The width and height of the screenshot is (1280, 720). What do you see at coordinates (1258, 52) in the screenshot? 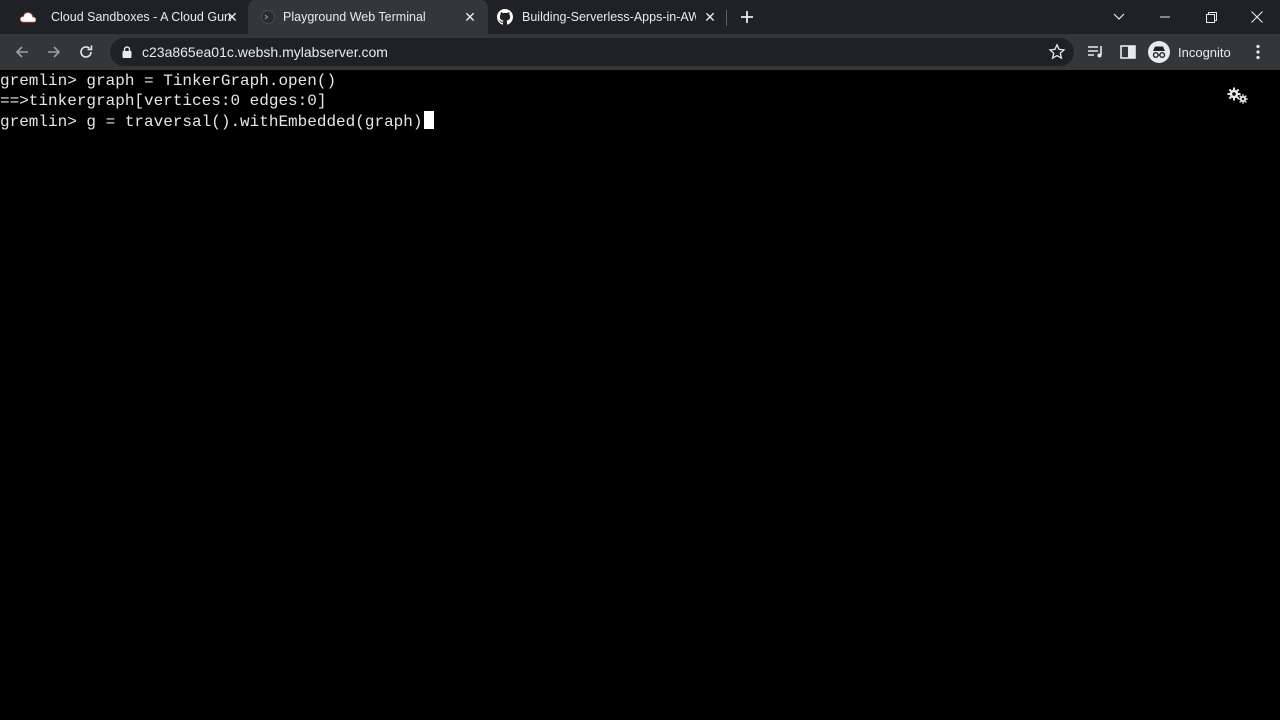
I see `more-menu-kebab-icon` at bounding box center [1258, 52].